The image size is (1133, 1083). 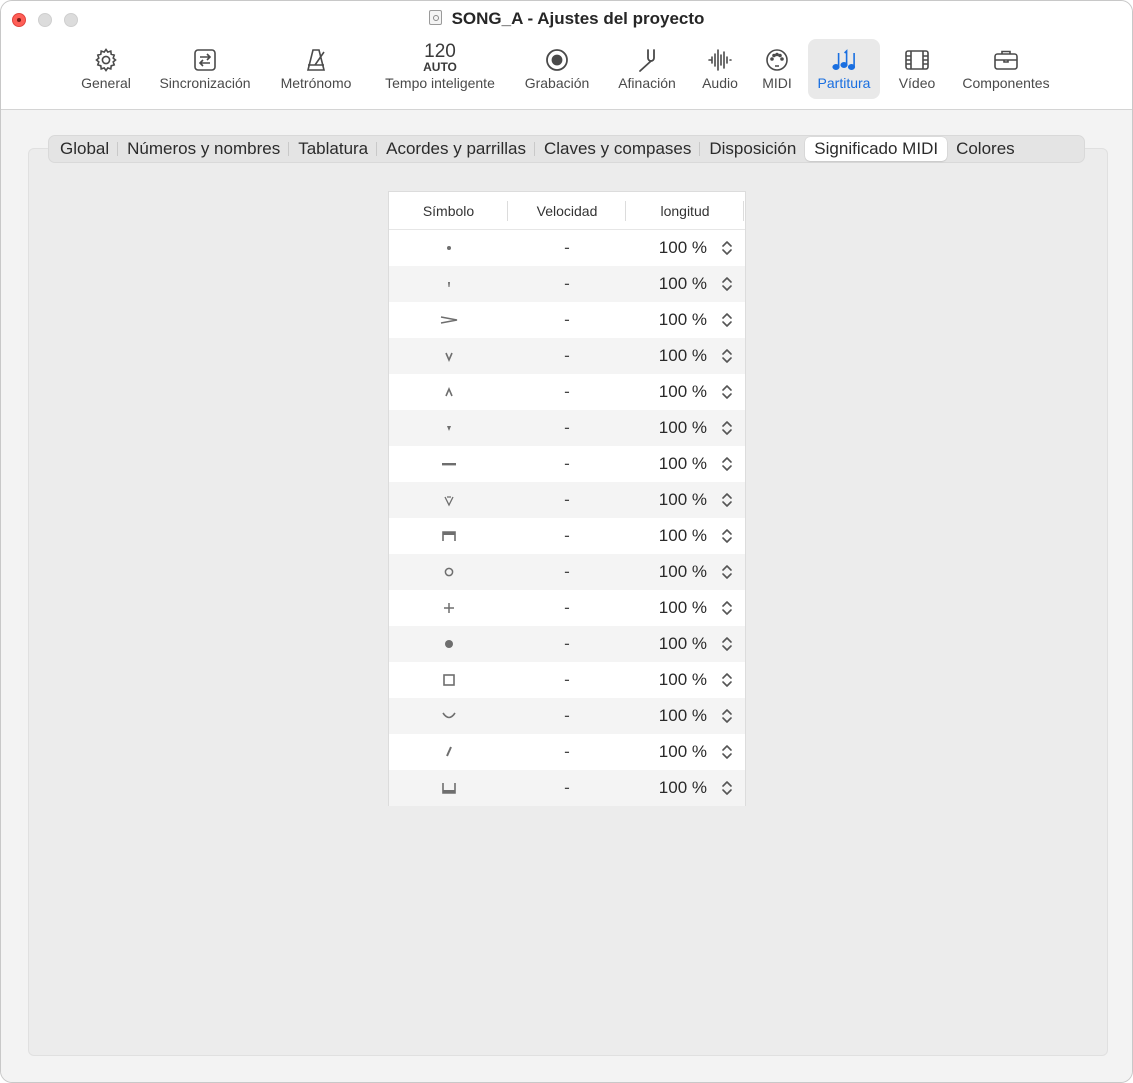 What do you see at coordinates (844, 69) in the screenshot?
I see `toolbar-score: Partitura` at bounding box center [844, 69].